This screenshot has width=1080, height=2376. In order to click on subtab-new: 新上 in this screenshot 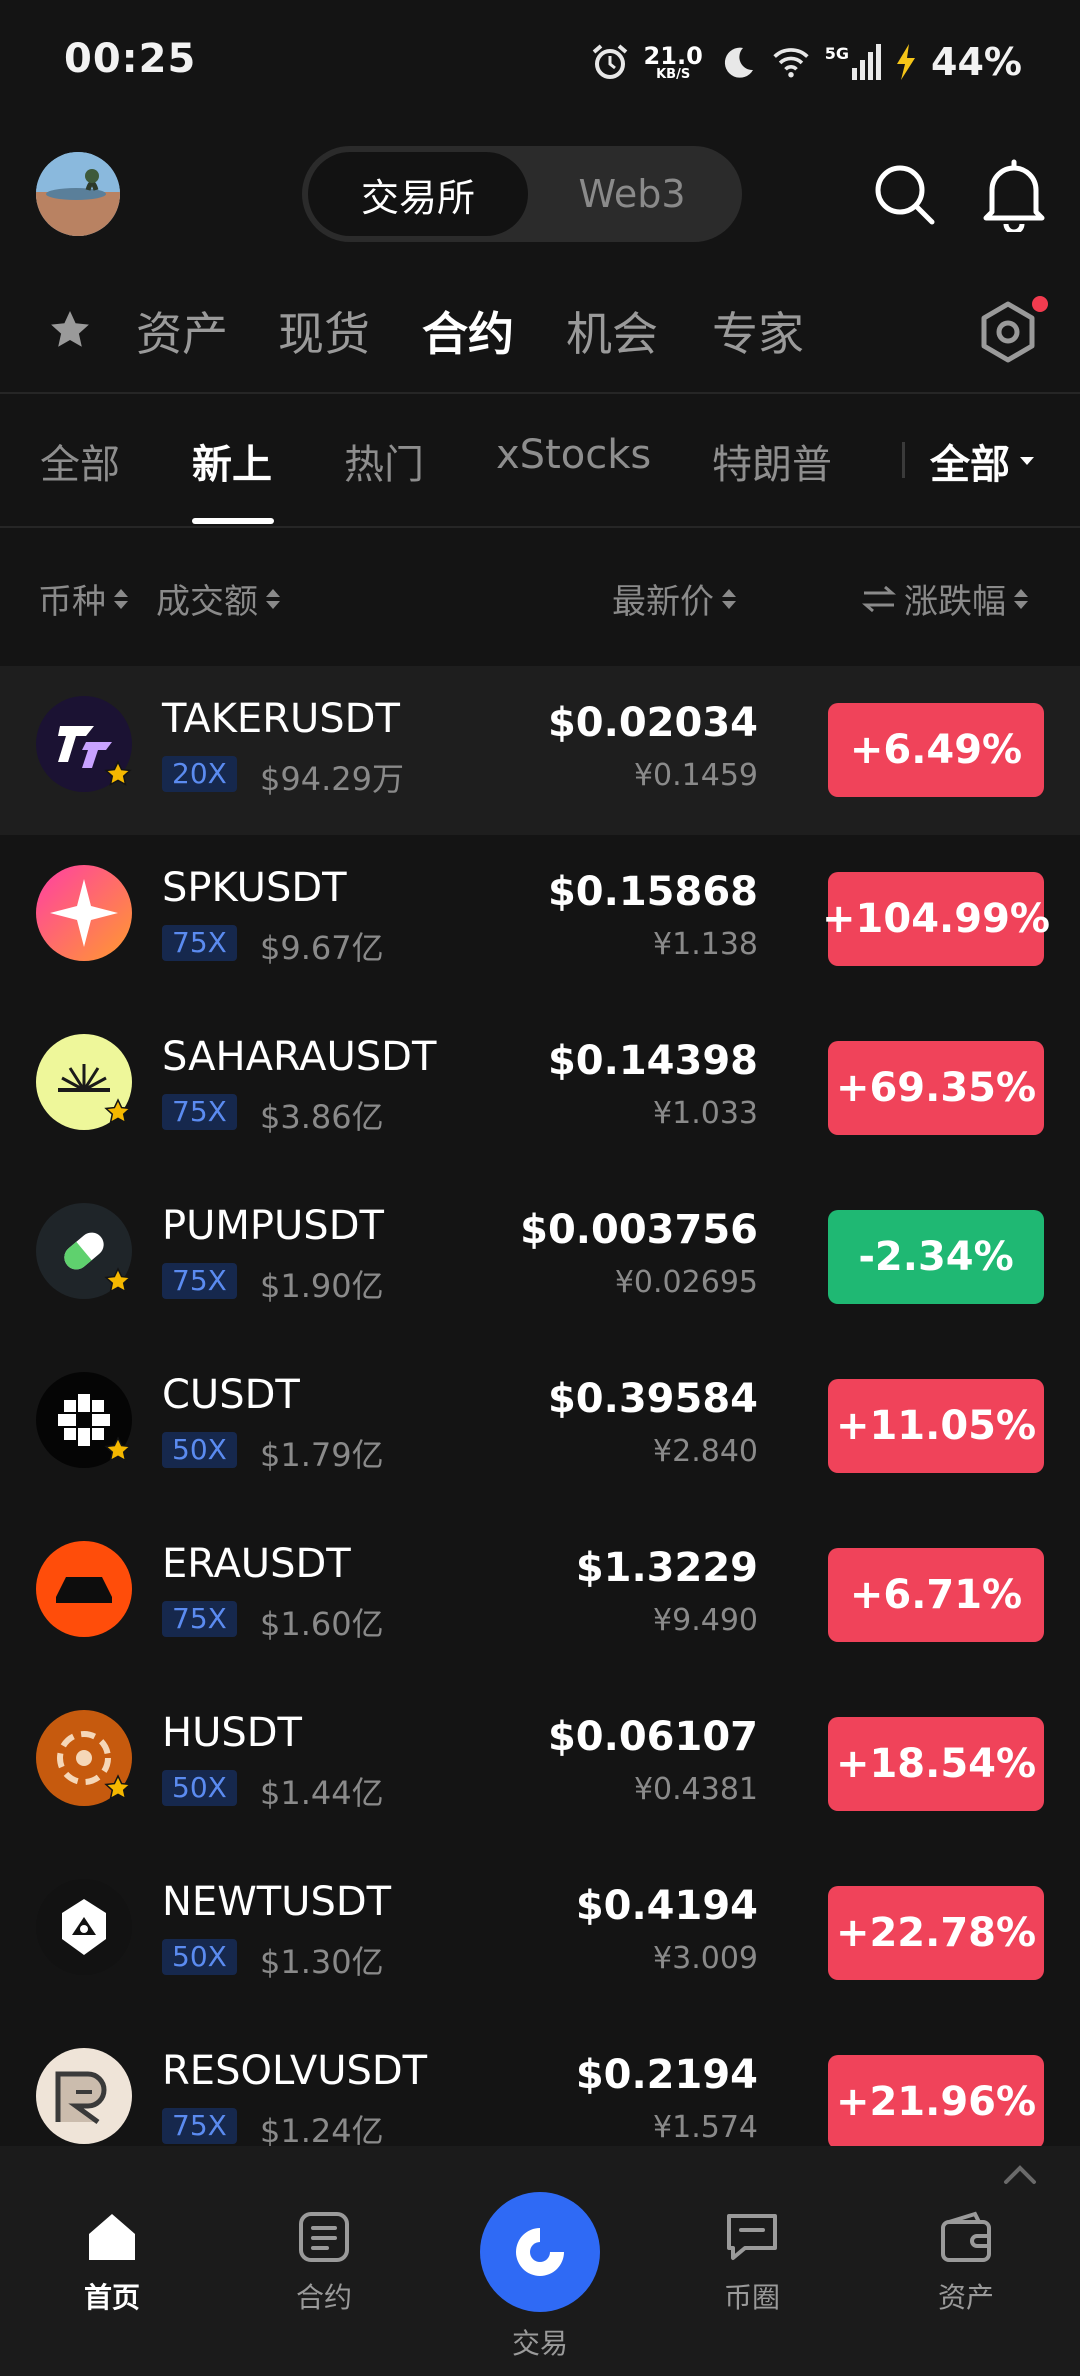, I will do `click(232, 461)`.